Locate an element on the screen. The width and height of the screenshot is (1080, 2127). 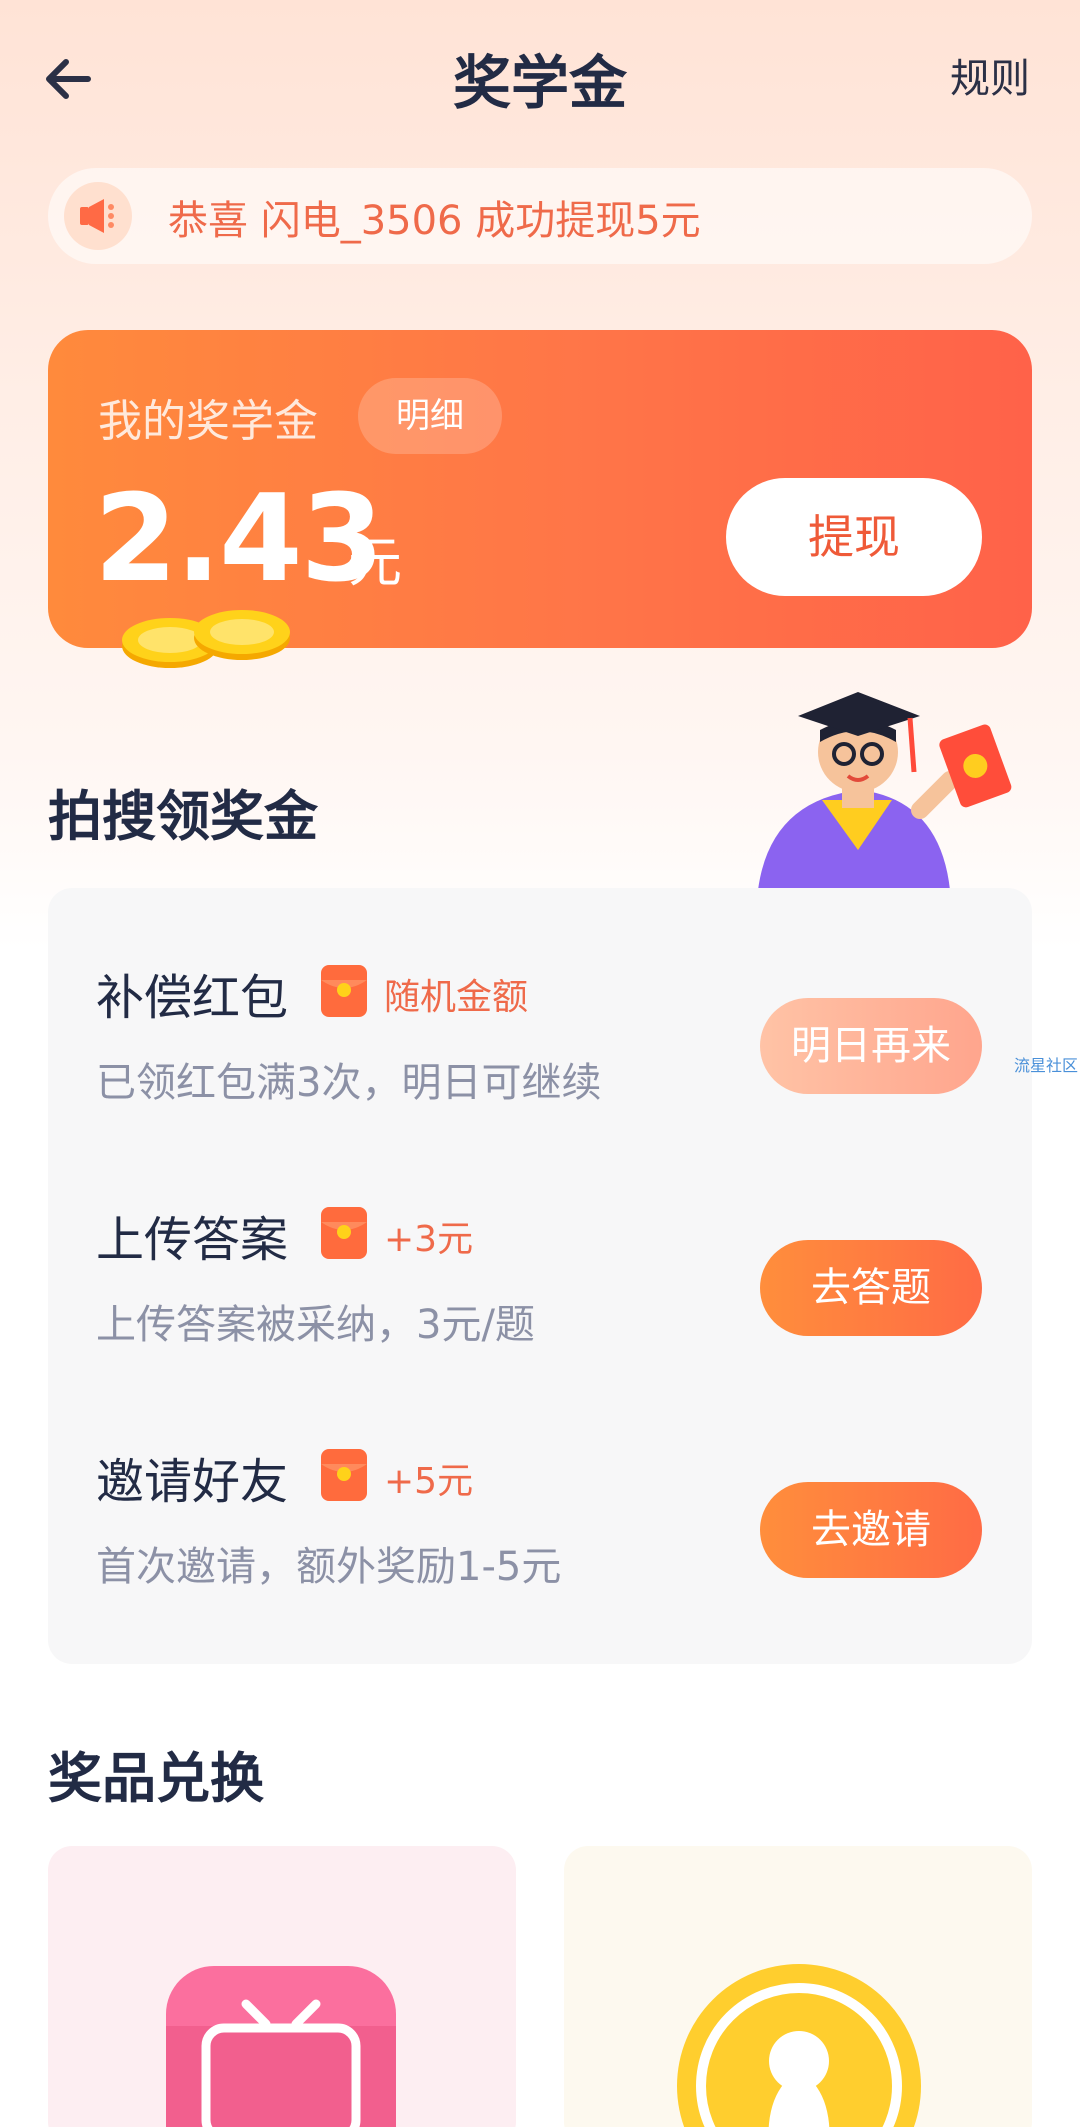
page-title: 奖学金 is located at coordinates (539, 83).